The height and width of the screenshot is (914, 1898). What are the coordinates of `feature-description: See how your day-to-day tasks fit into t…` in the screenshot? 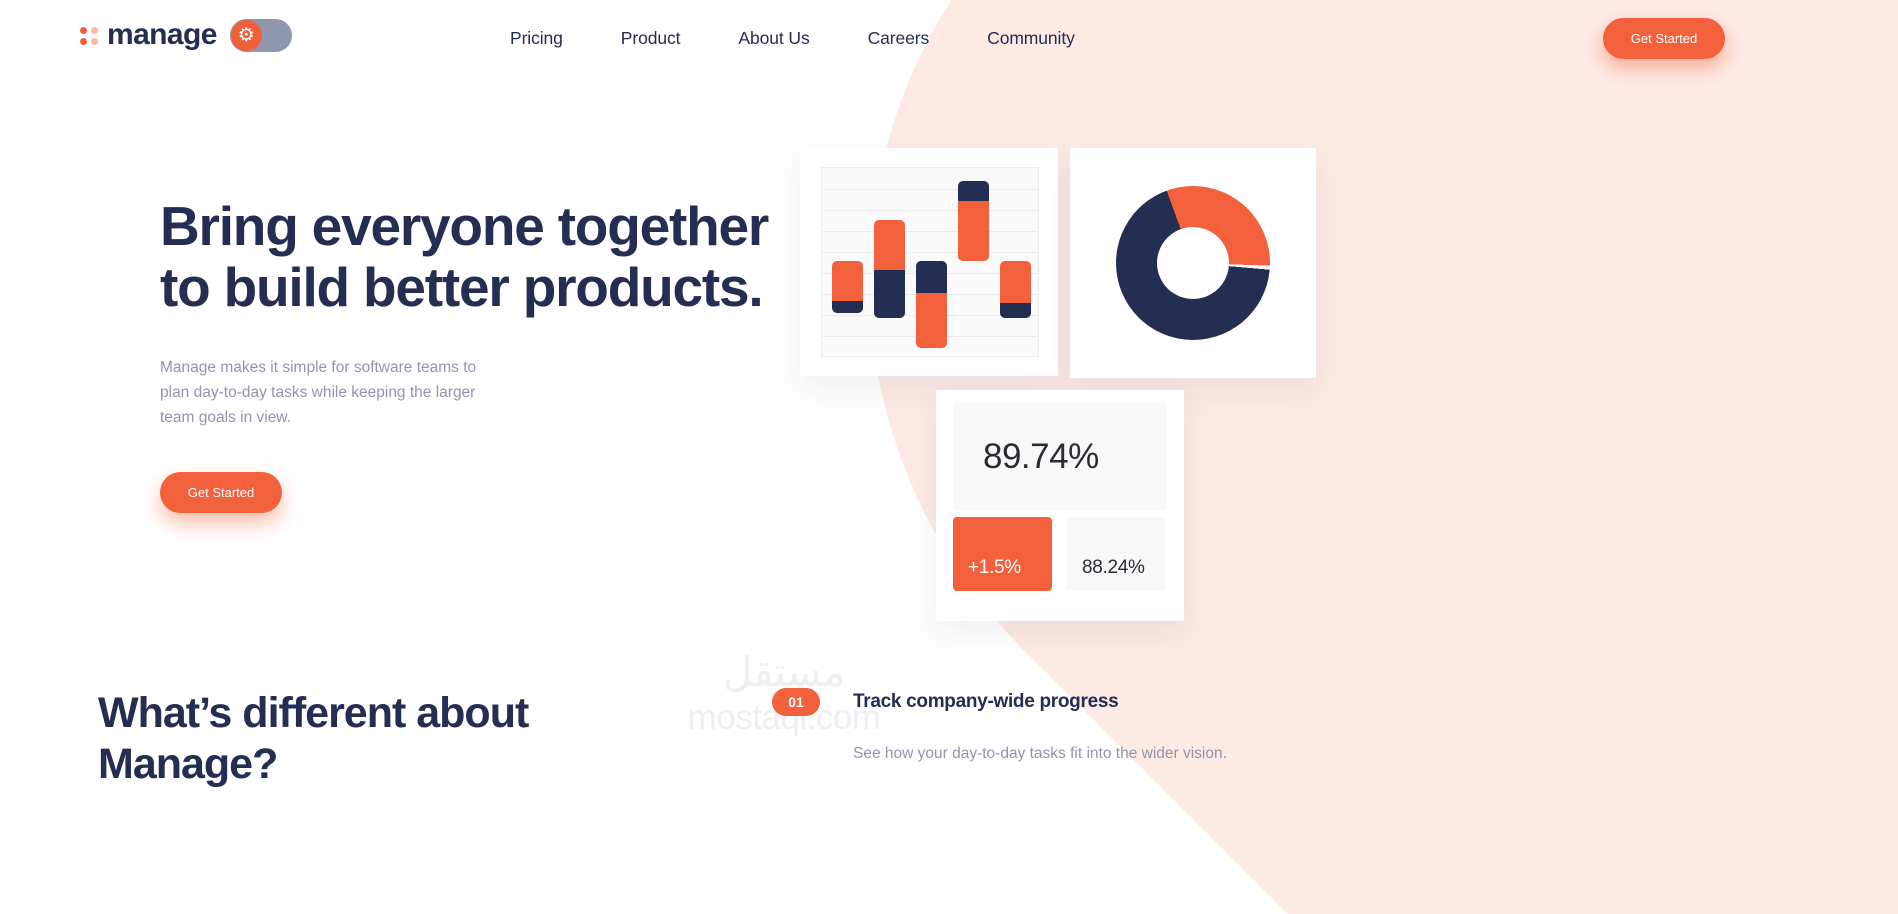 It's located at (1040, 753).